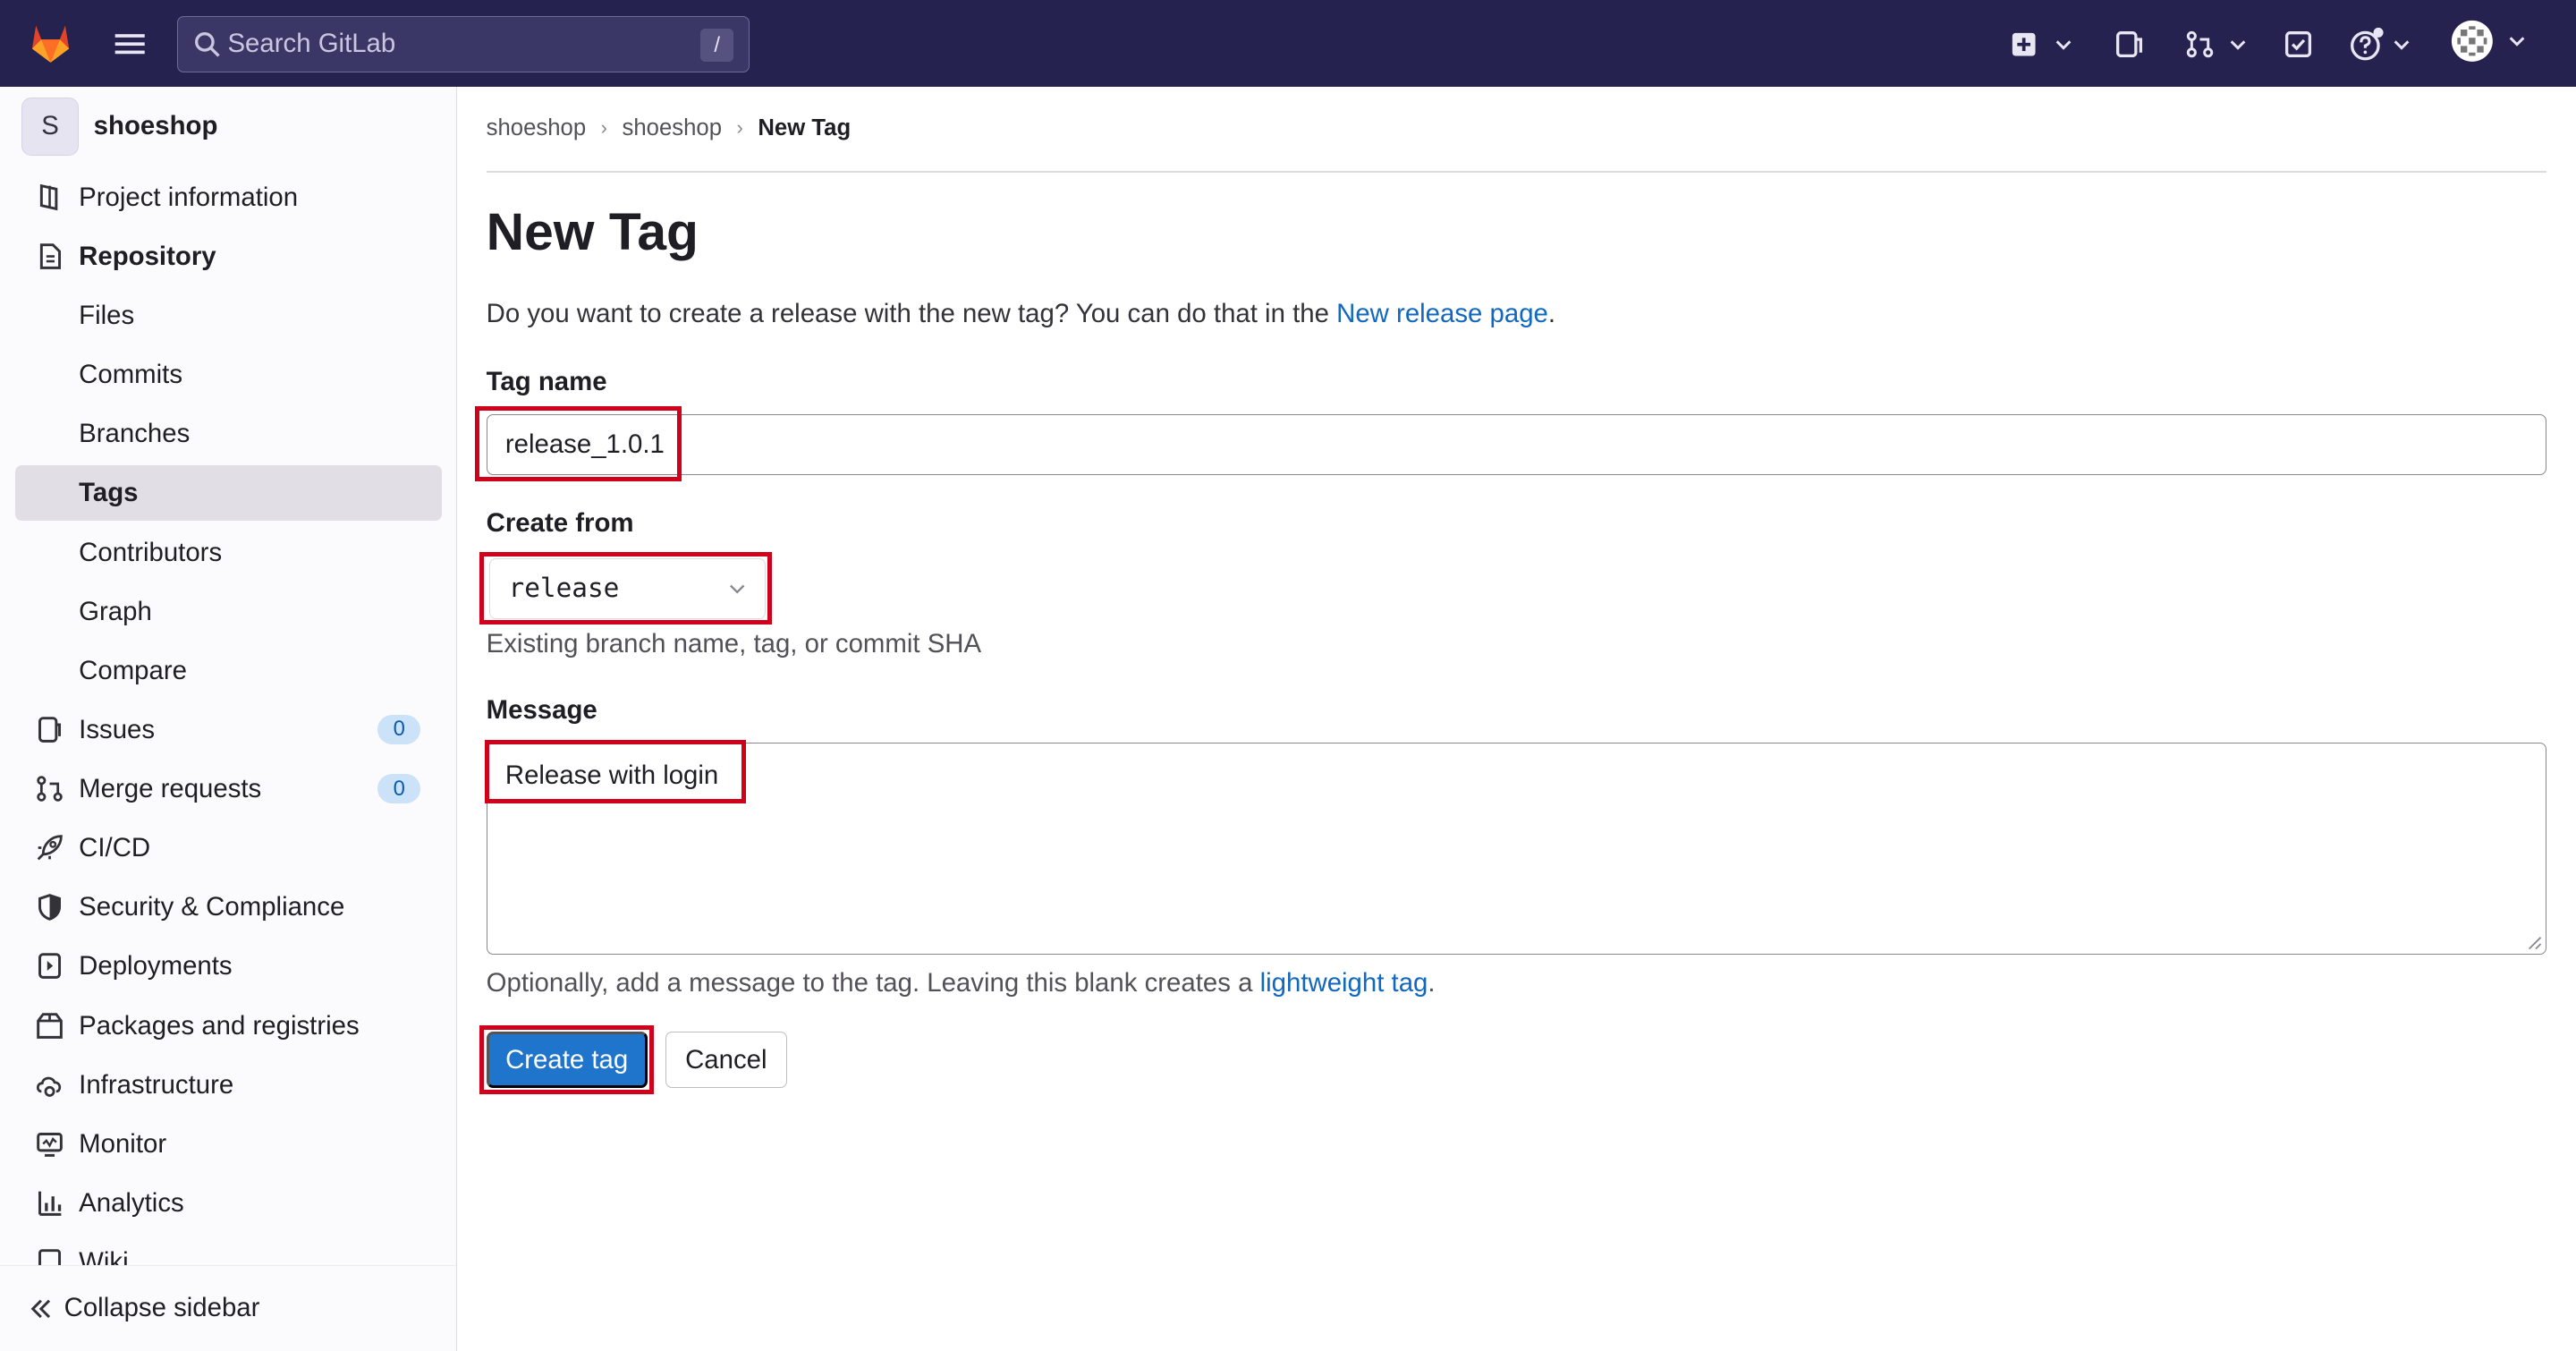  Describe the element at coordinates (50, 43) in the screenshot. I see `gitlab-tanuki-icon` at that location.